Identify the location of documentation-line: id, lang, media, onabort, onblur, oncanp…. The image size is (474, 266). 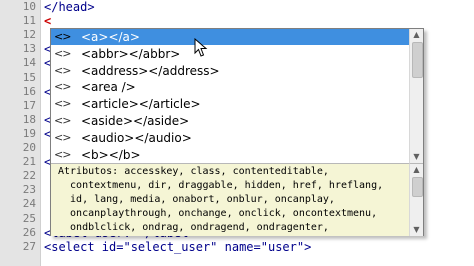
(196, 199).